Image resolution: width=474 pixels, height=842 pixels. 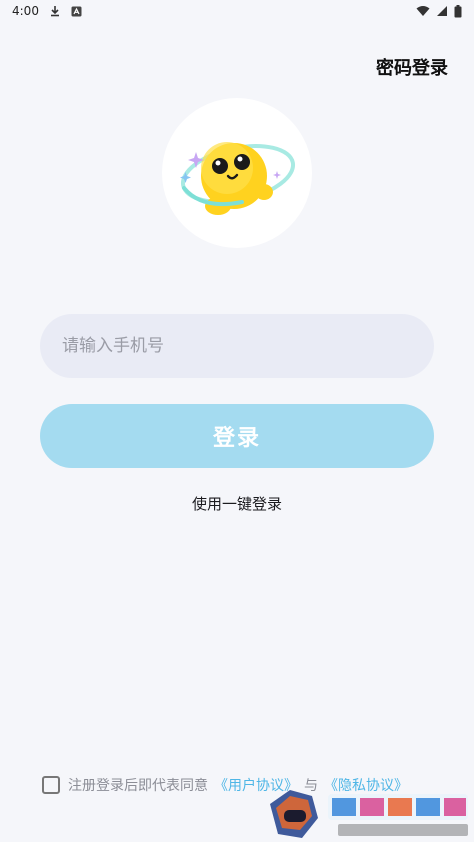 I want to click on agreement-row: 注册登录后即代表同意 《用户协议》 与 《隐私协议》, so click(x=225, y=785).